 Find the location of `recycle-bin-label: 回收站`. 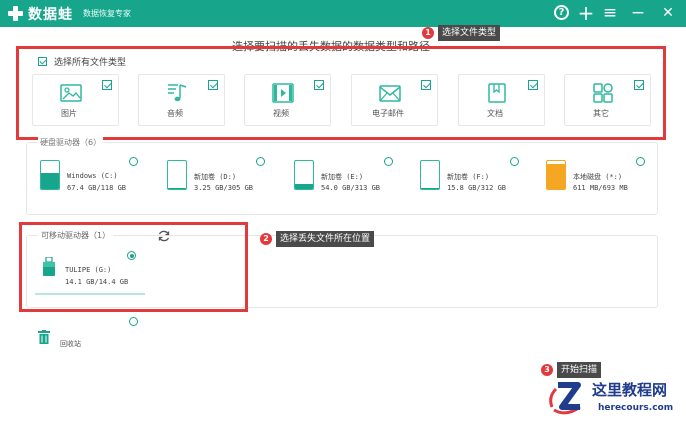

recycle-bin-label: 回收站 is located at coordinates (70, 344).